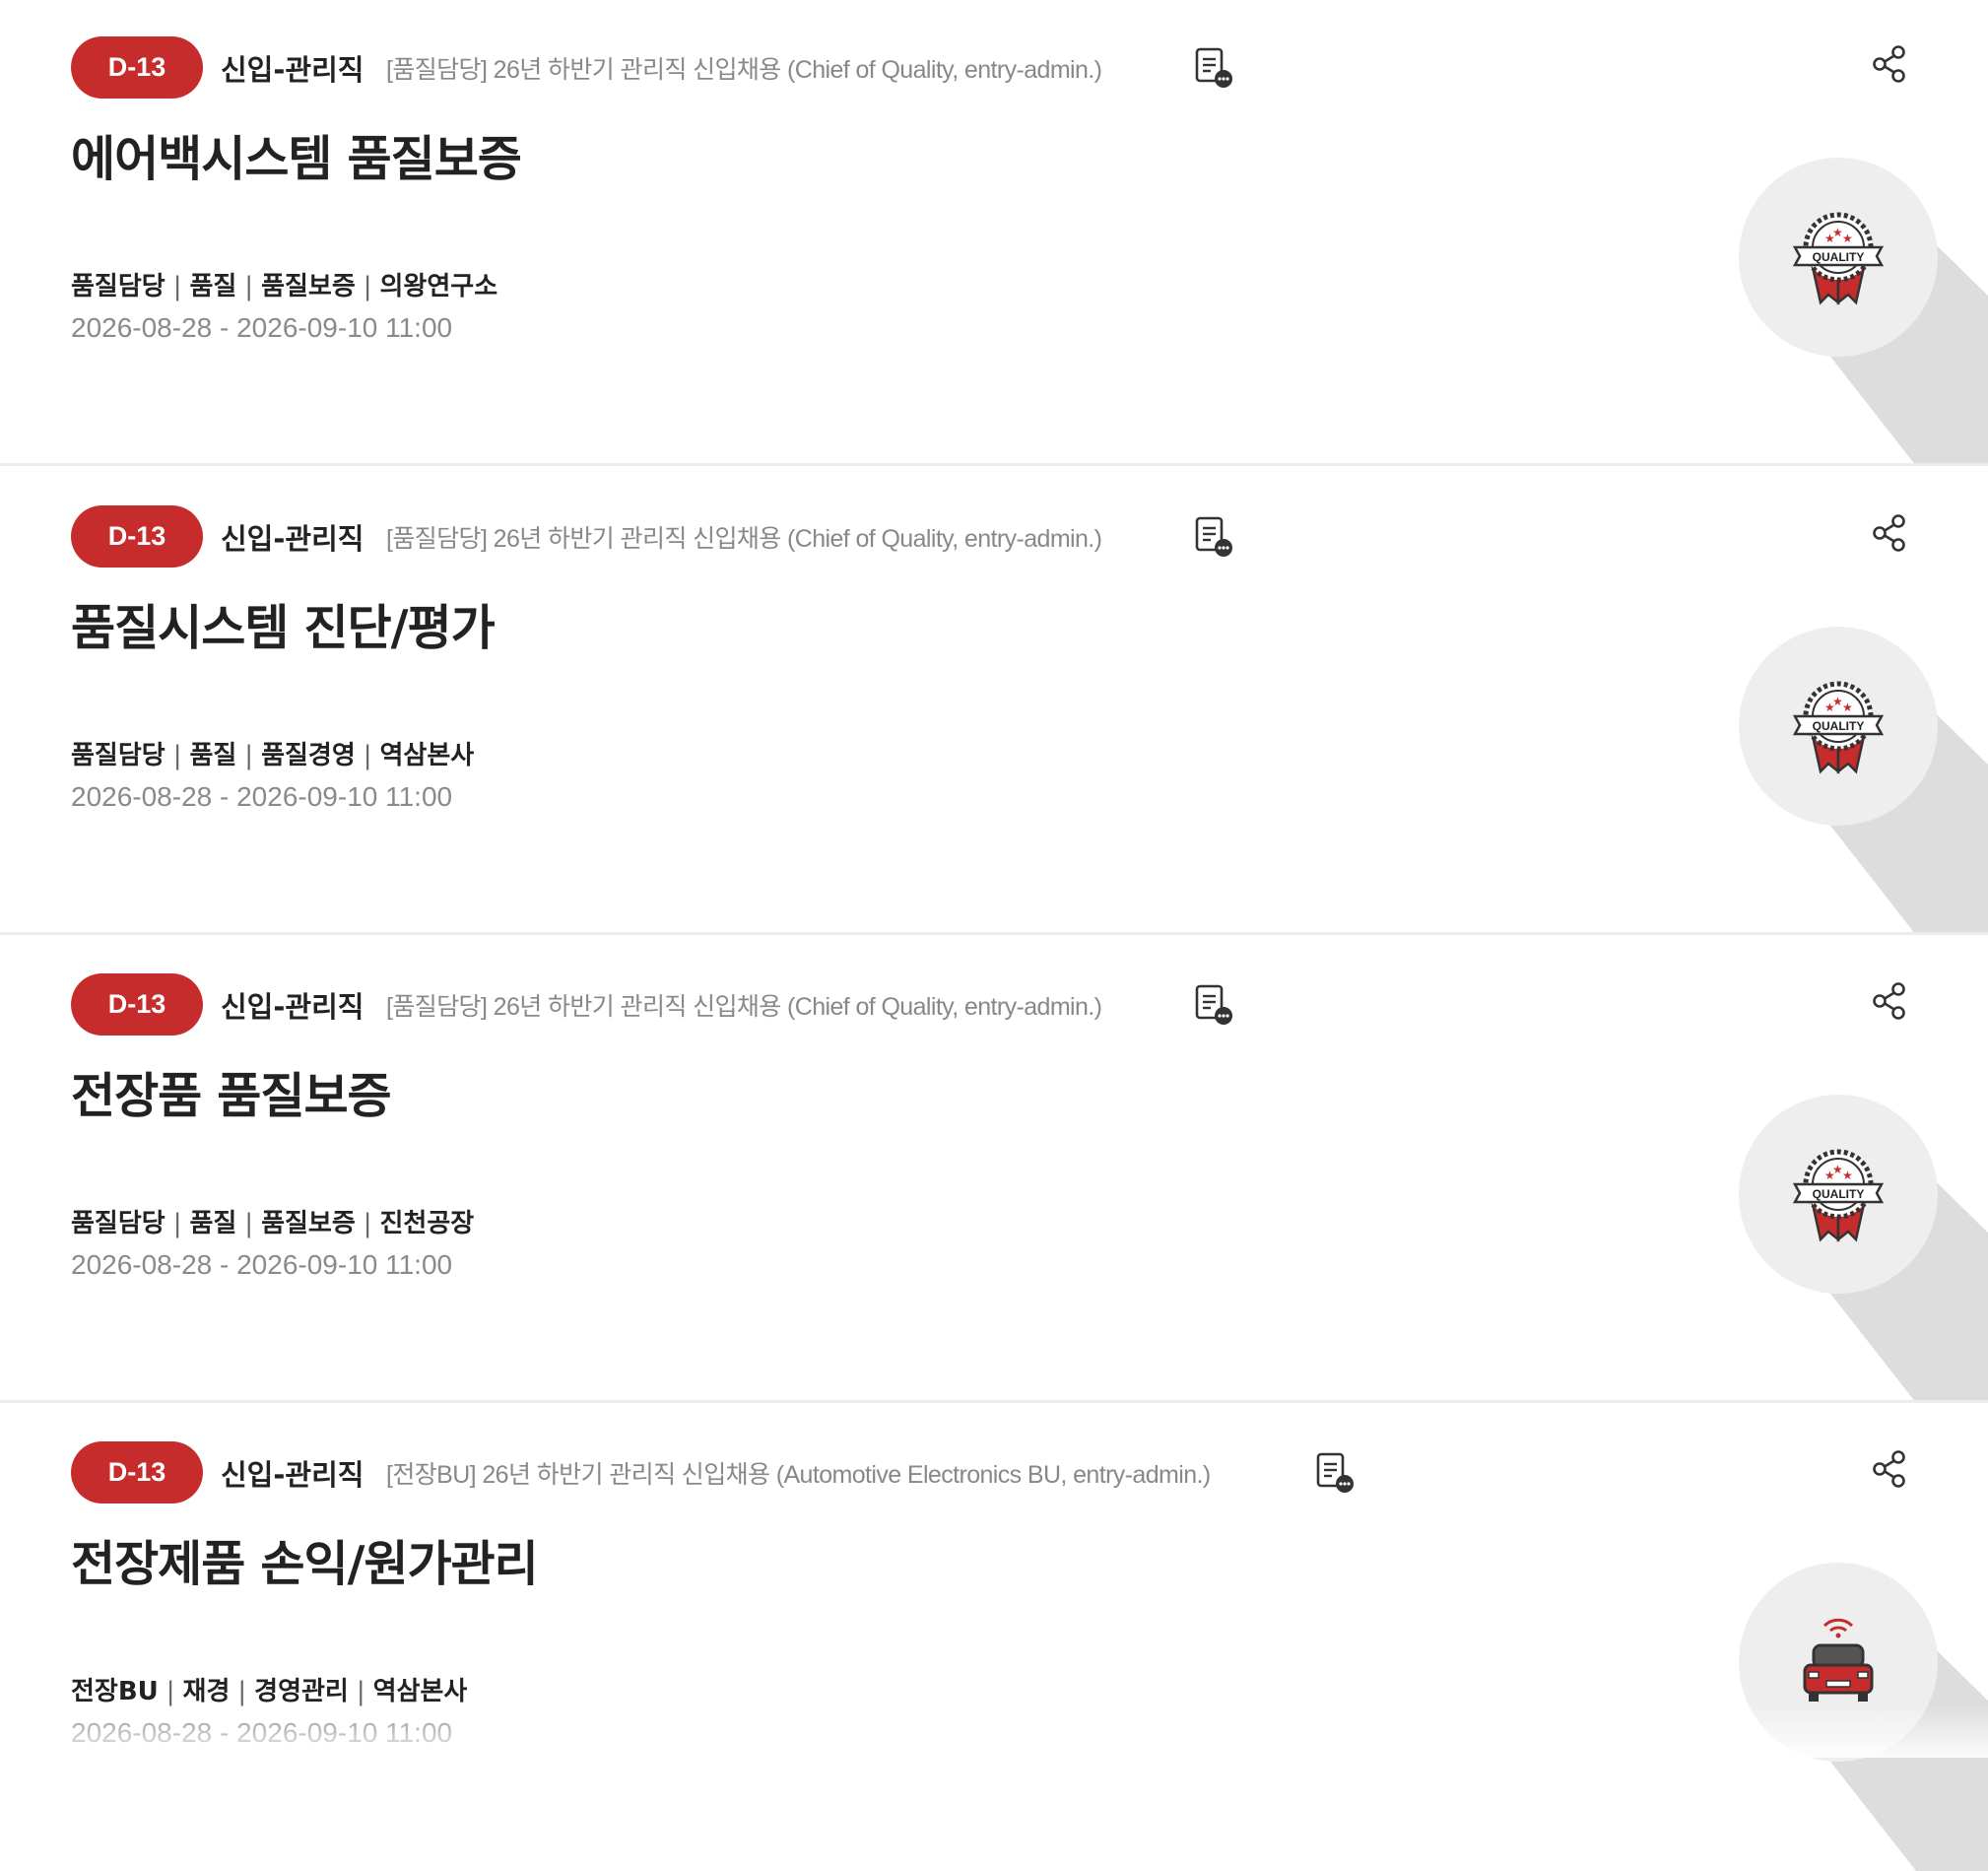 This screenshot has width=1988, height=1871. I want to click on job-tags: 품질담당 | 품질 | 품질경영 | 역삼본사, so click(273, 753).